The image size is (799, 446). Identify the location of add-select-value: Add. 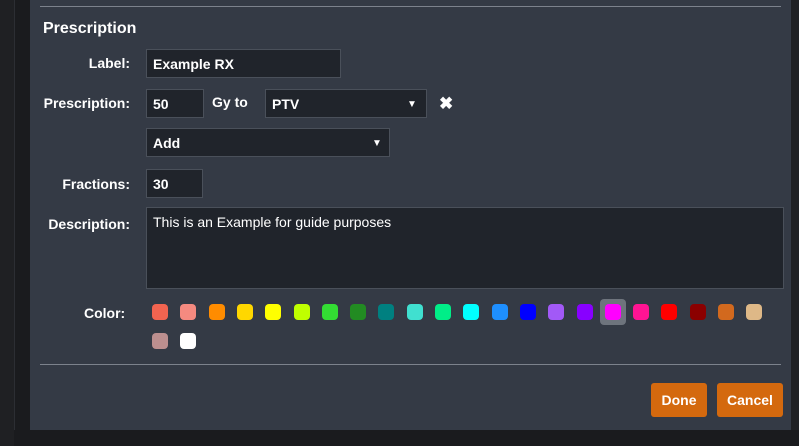
(167, 143).